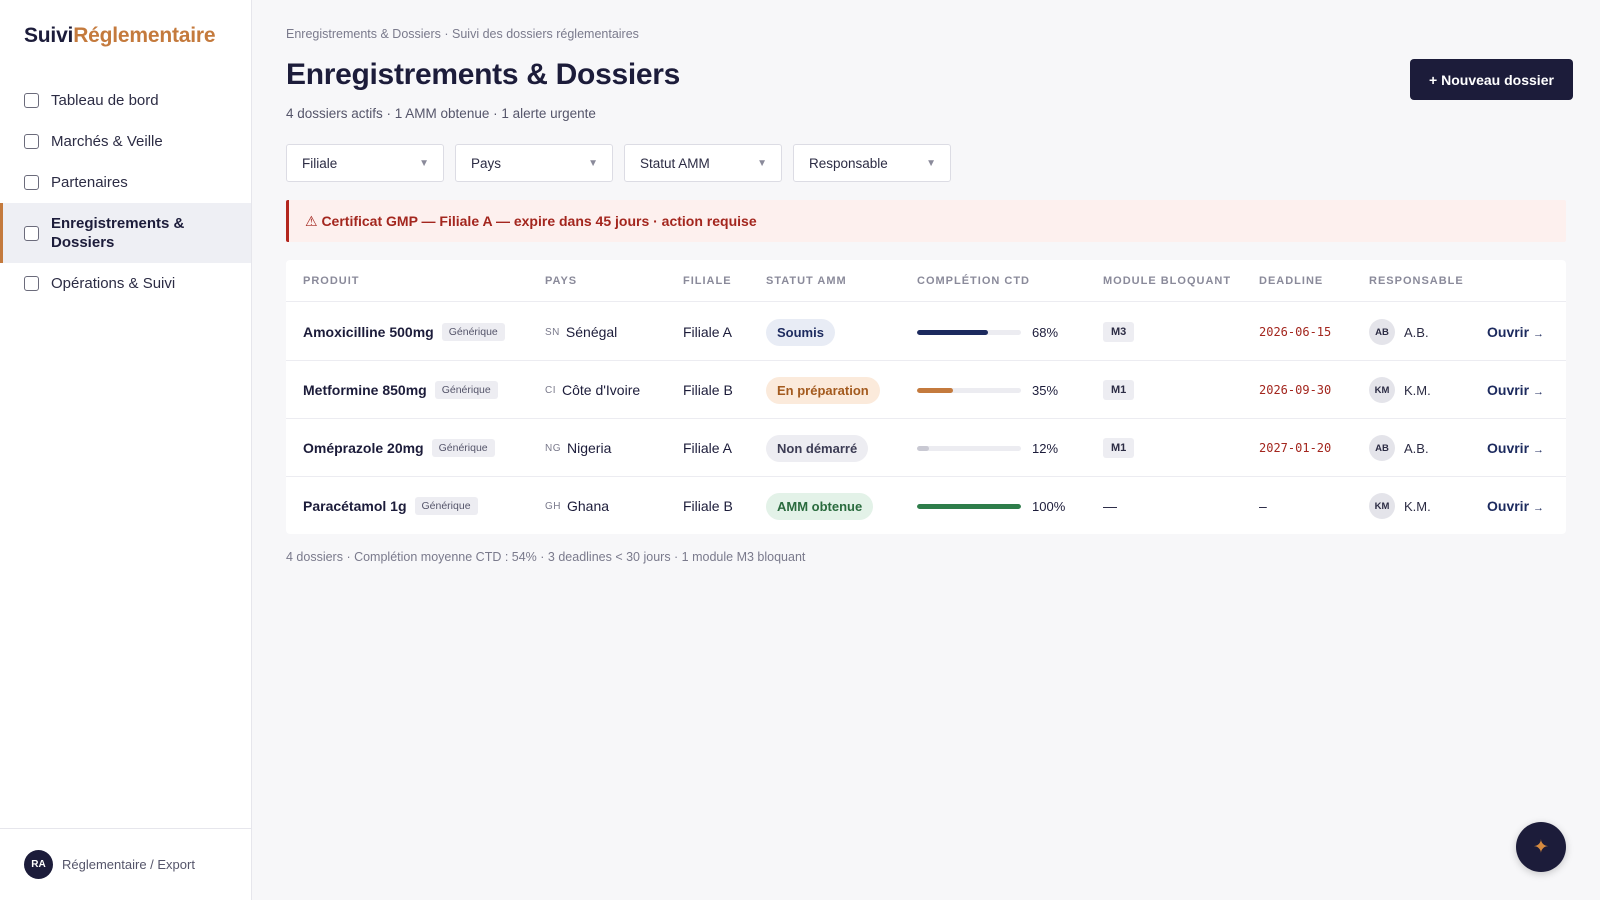  Describe the element at coordinates (486, 163) in the screenshot. I see `filter-label: Pays` at that location.